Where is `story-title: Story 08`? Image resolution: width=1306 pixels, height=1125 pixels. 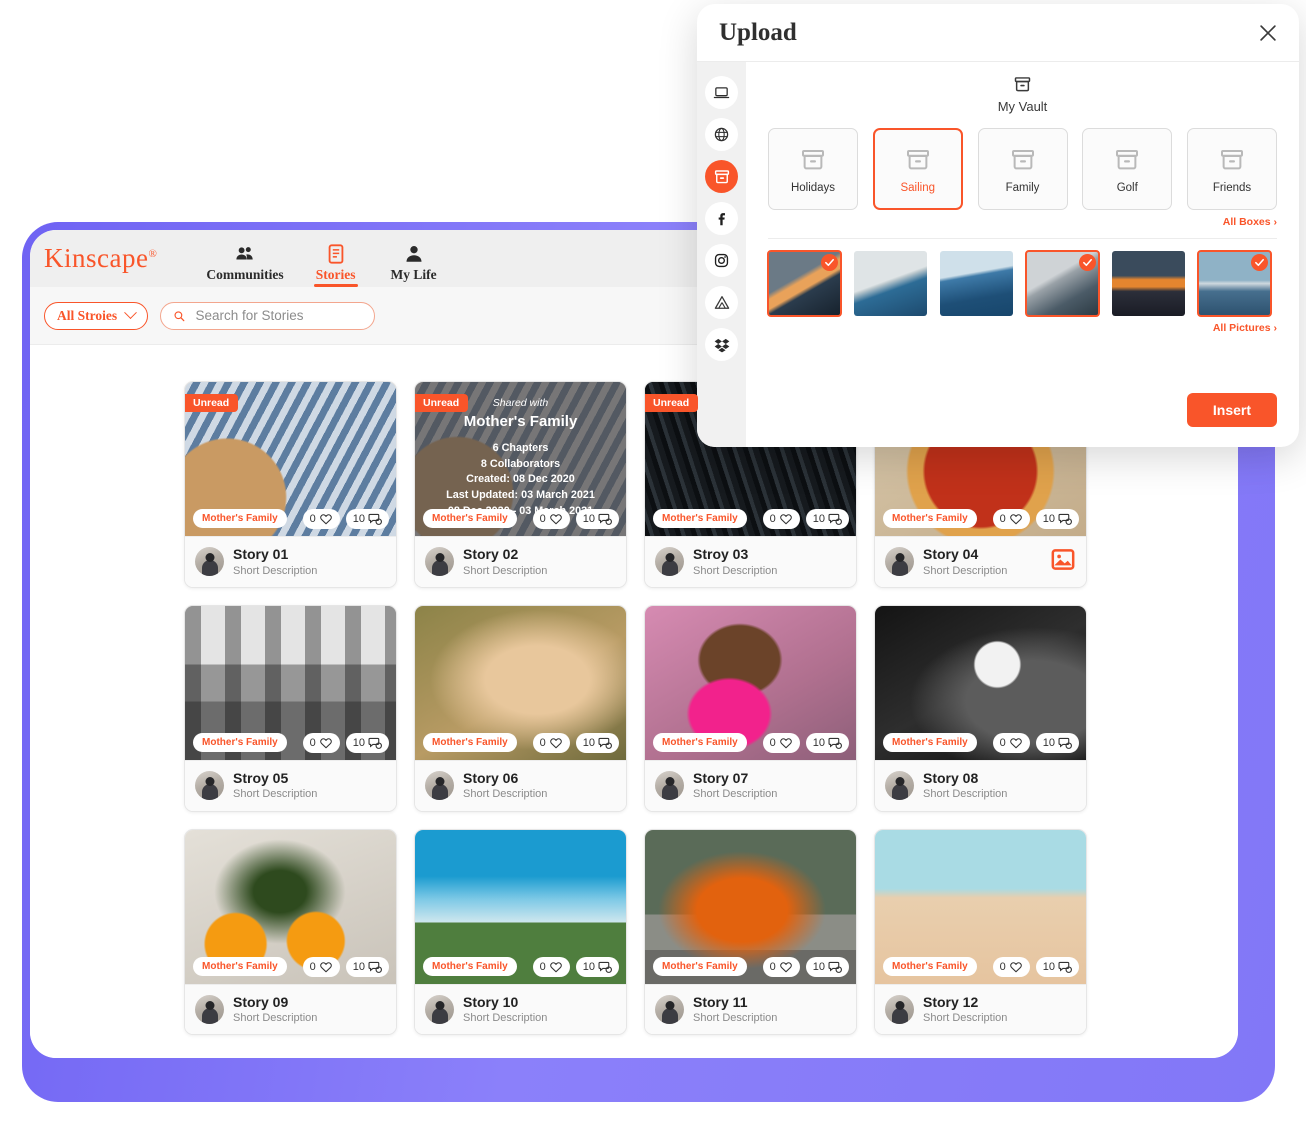 story-title: Story 08 is located at coordinates (951, 777).